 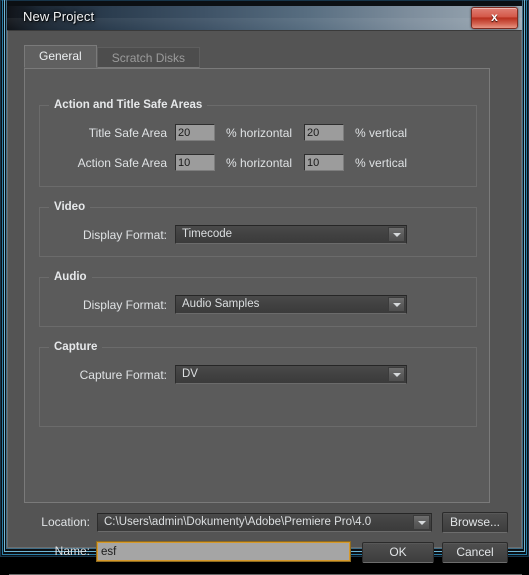 What do you see at coordinates (207, 234) in the screenshot?
I see `video-display-format-value: Timecode` at bounding box center [207, 234].